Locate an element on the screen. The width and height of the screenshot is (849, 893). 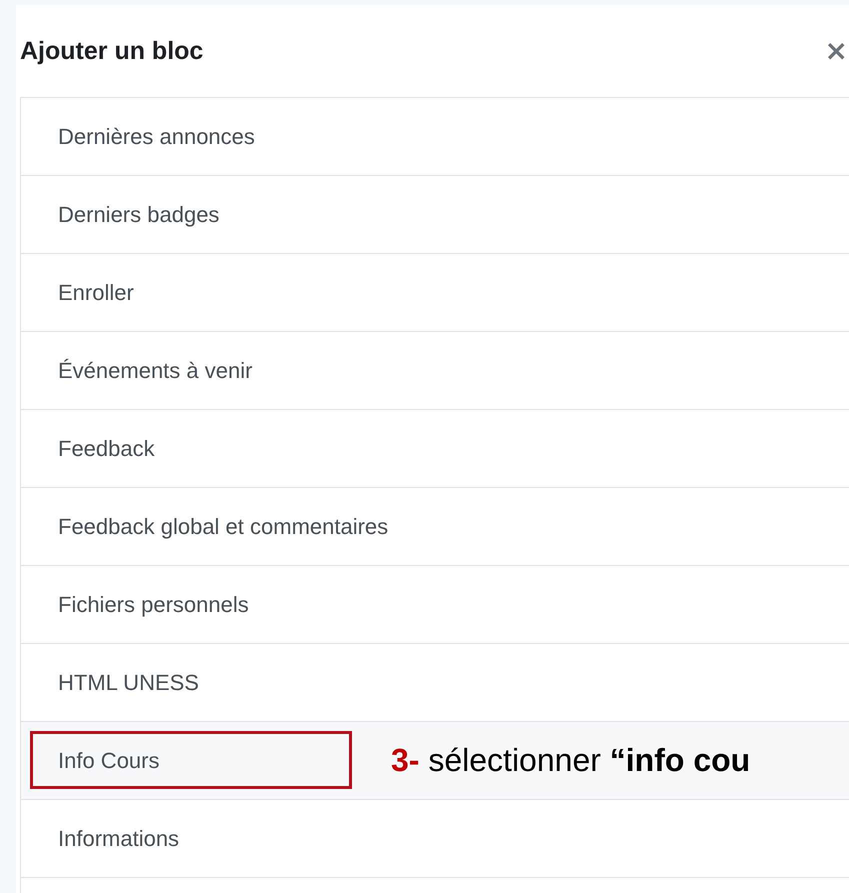
block-list-item: Info Cours 3- sélectionner “info cou is located at coordinates (435, 761).